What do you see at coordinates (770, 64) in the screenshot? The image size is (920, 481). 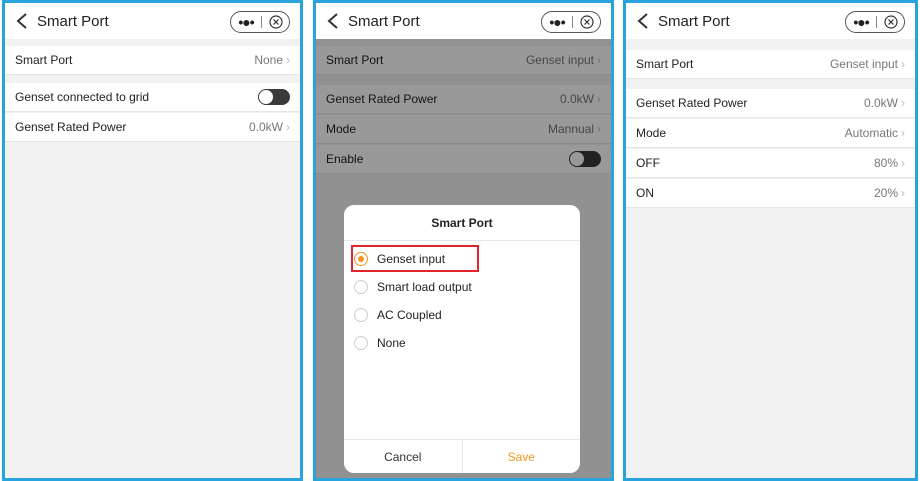 I see `row-smart-port: Smart Port Genset input ›` at bounding box center [770, 64].